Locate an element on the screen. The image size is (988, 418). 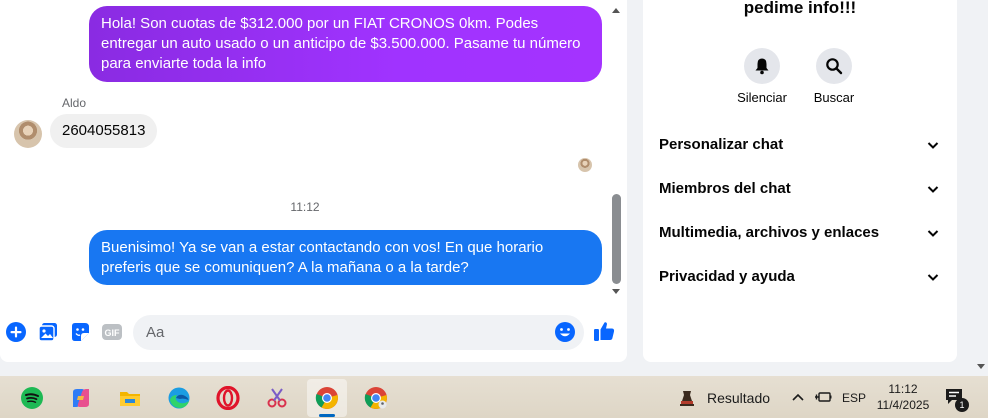
section-privacidad-y-ayuda: Privacidad y ayuda is located at coordinates (802, 277).